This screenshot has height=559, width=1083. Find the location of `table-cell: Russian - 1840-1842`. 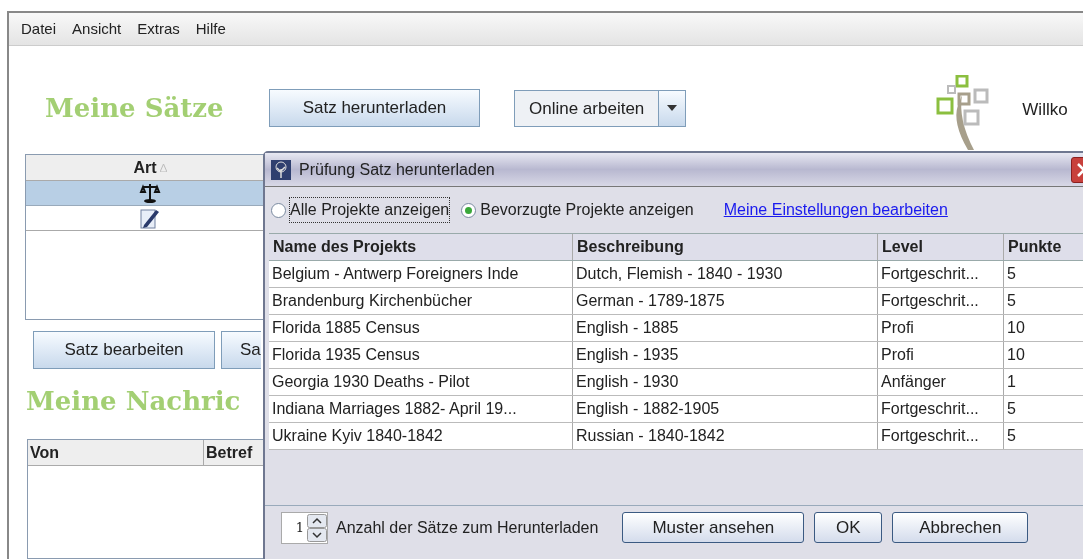

table-cell: Russian - 1840-1842 is located at coordinates (725, 436).